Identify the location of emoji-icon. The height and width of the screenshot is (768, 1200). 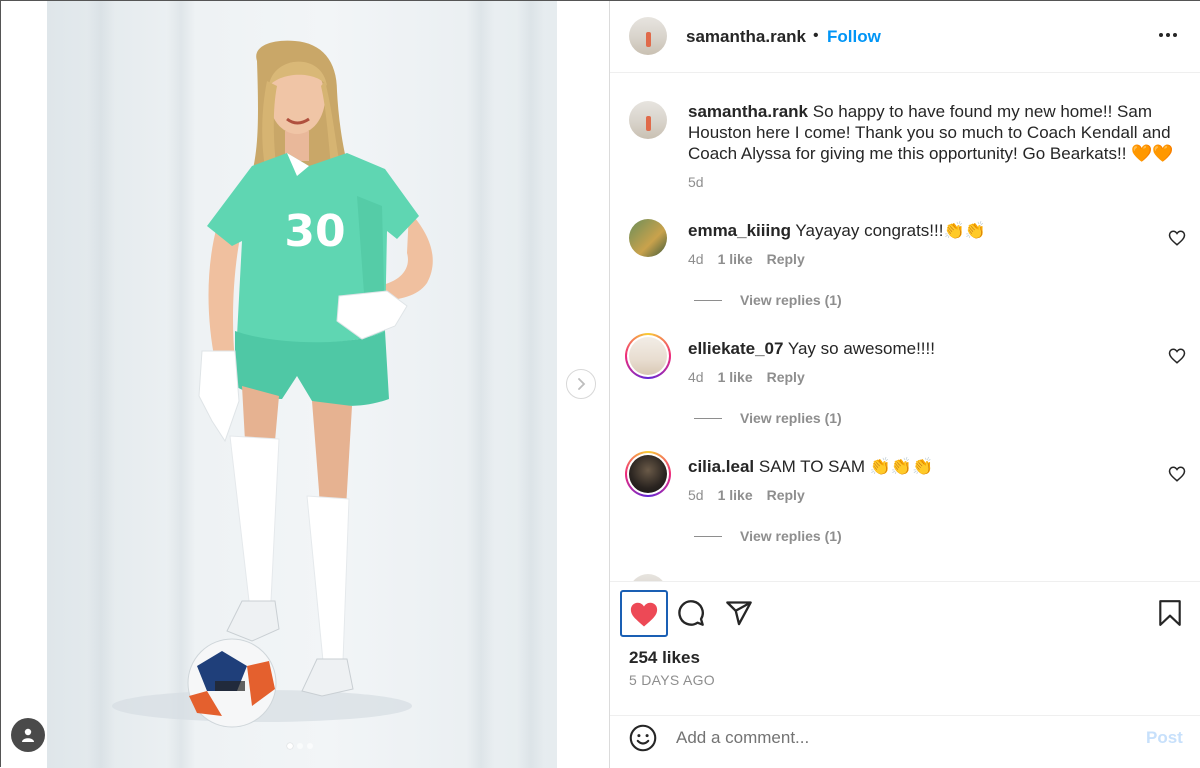
(643, 738).